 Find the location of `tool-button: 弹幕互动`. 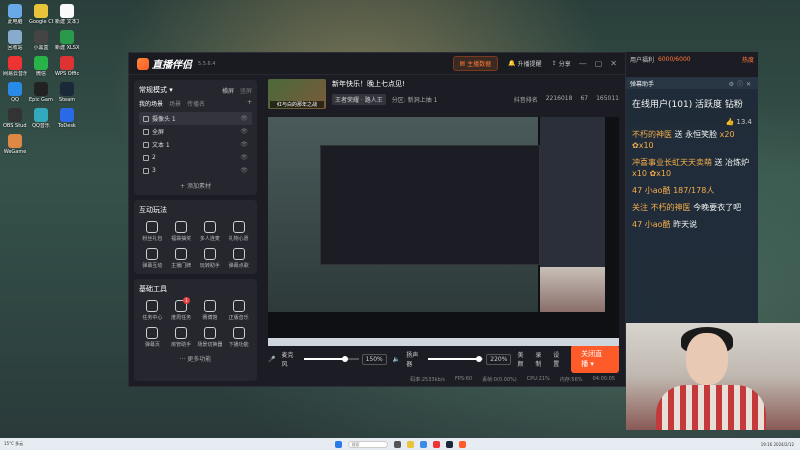

tool-button: 弹幕互动 is located at coordinates (152, 258).